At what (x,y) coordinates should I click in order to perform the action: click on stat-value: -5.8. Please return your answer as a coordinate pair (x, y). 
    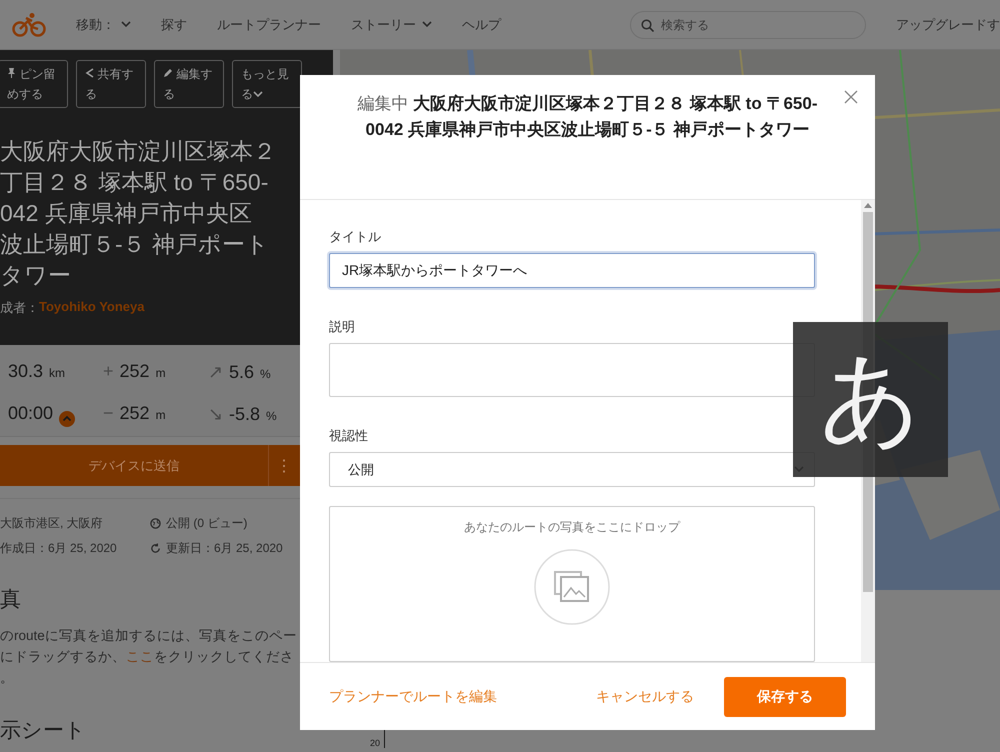
    Looking at the image, I should click on (244, 414).